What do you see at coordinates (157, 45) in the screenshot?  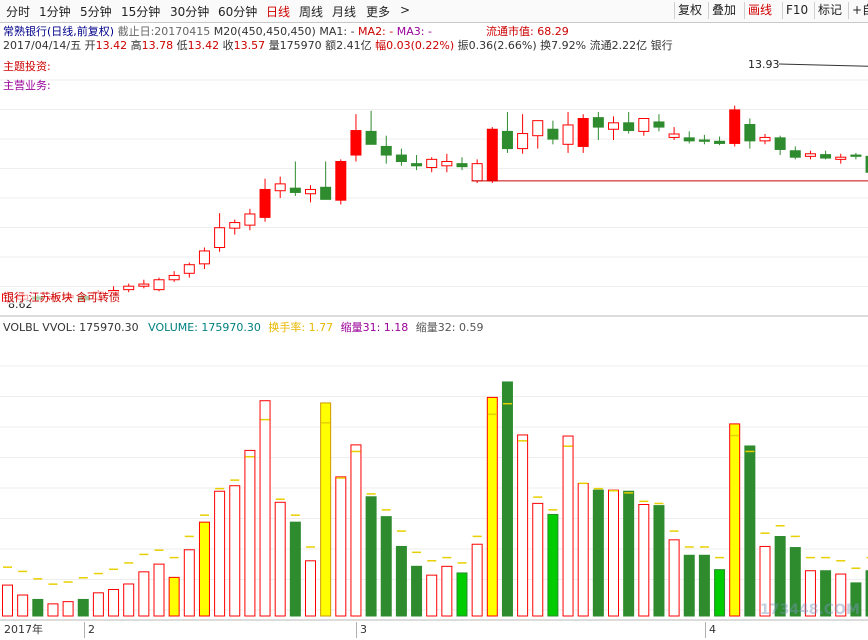 I see `high-value: 13.78` at bounding box center [157, 45].